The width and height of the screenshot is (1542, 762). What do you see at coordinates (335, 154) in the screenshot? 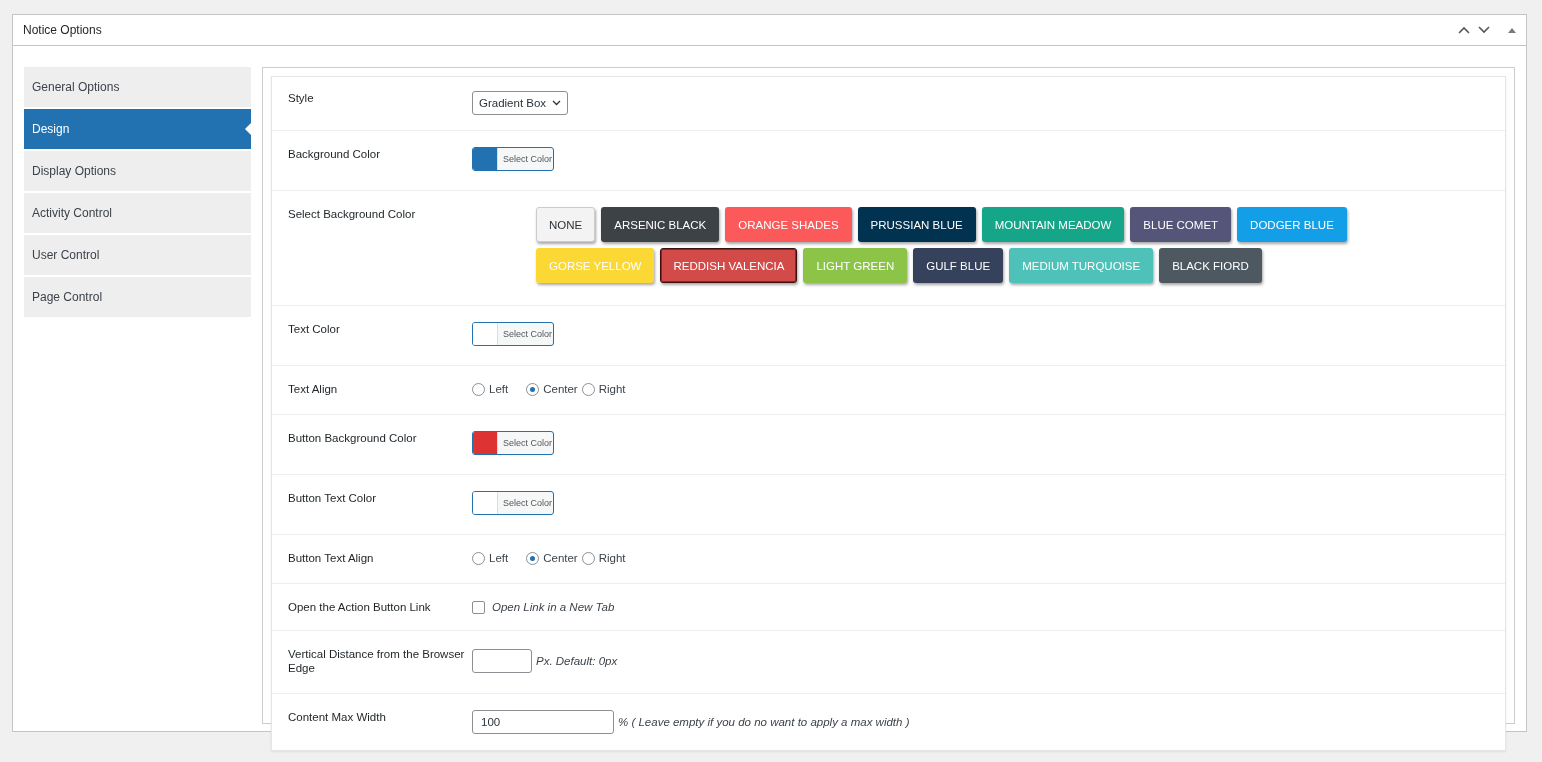
I see `field-label: Background Color` at bounding box center [335, 154].